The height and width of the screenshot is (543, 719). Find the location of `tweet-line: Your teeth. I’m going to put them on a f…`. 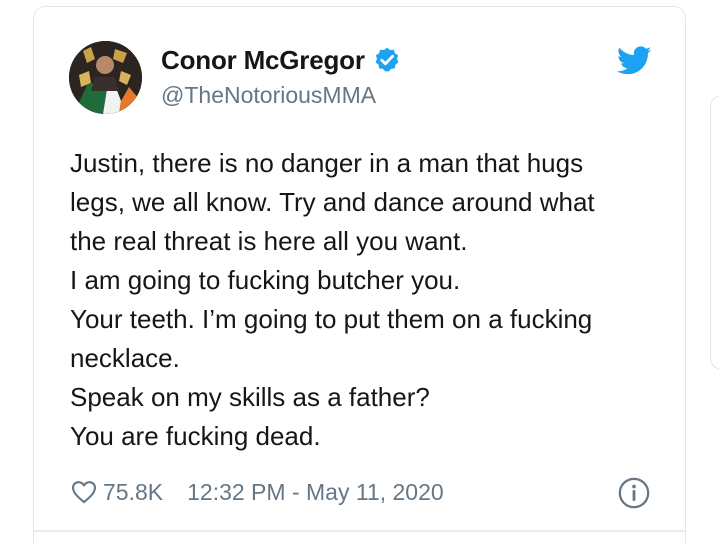

tweet-line: Your teeth. I’m going to put them on a f… is located at coordinates (331, 319).